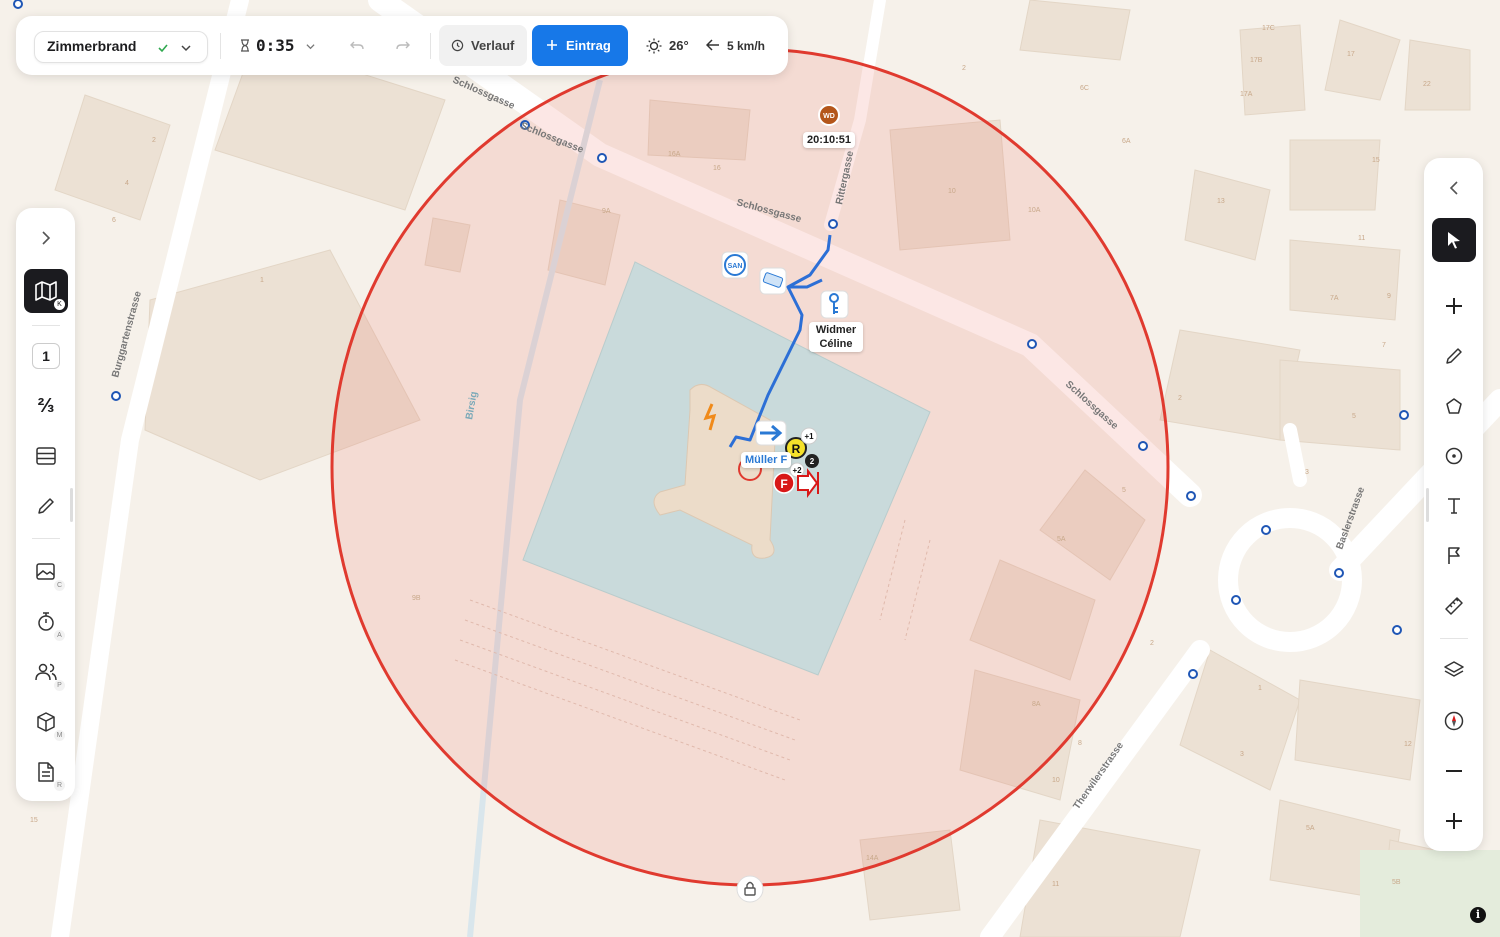  I want to click on undo-icon, so click(357, 46).